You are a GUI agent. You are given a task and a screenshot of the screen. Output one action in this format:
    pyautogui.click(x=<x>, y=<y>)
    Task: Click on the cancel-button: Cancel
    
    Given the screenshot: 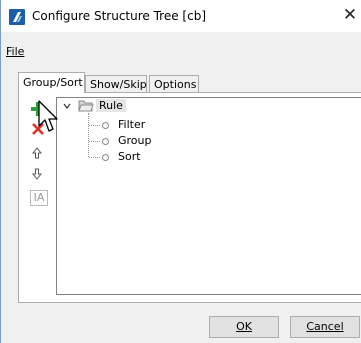 What is the action you would take?
    pyautogui.click(x=325, y=327)
    